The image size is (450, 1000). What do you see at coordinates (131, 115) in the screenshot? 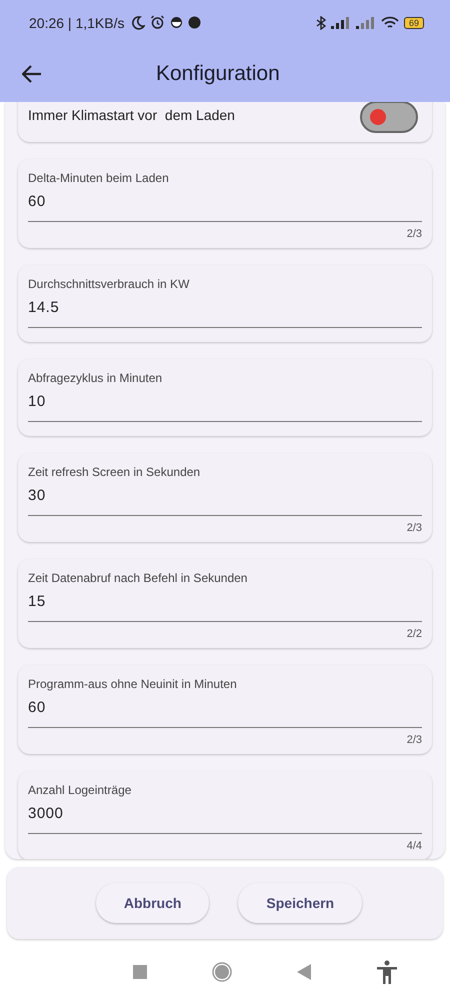
I see `setting-label: Immer Klimastart vor dem Laden` at bounding box center [131, 115].